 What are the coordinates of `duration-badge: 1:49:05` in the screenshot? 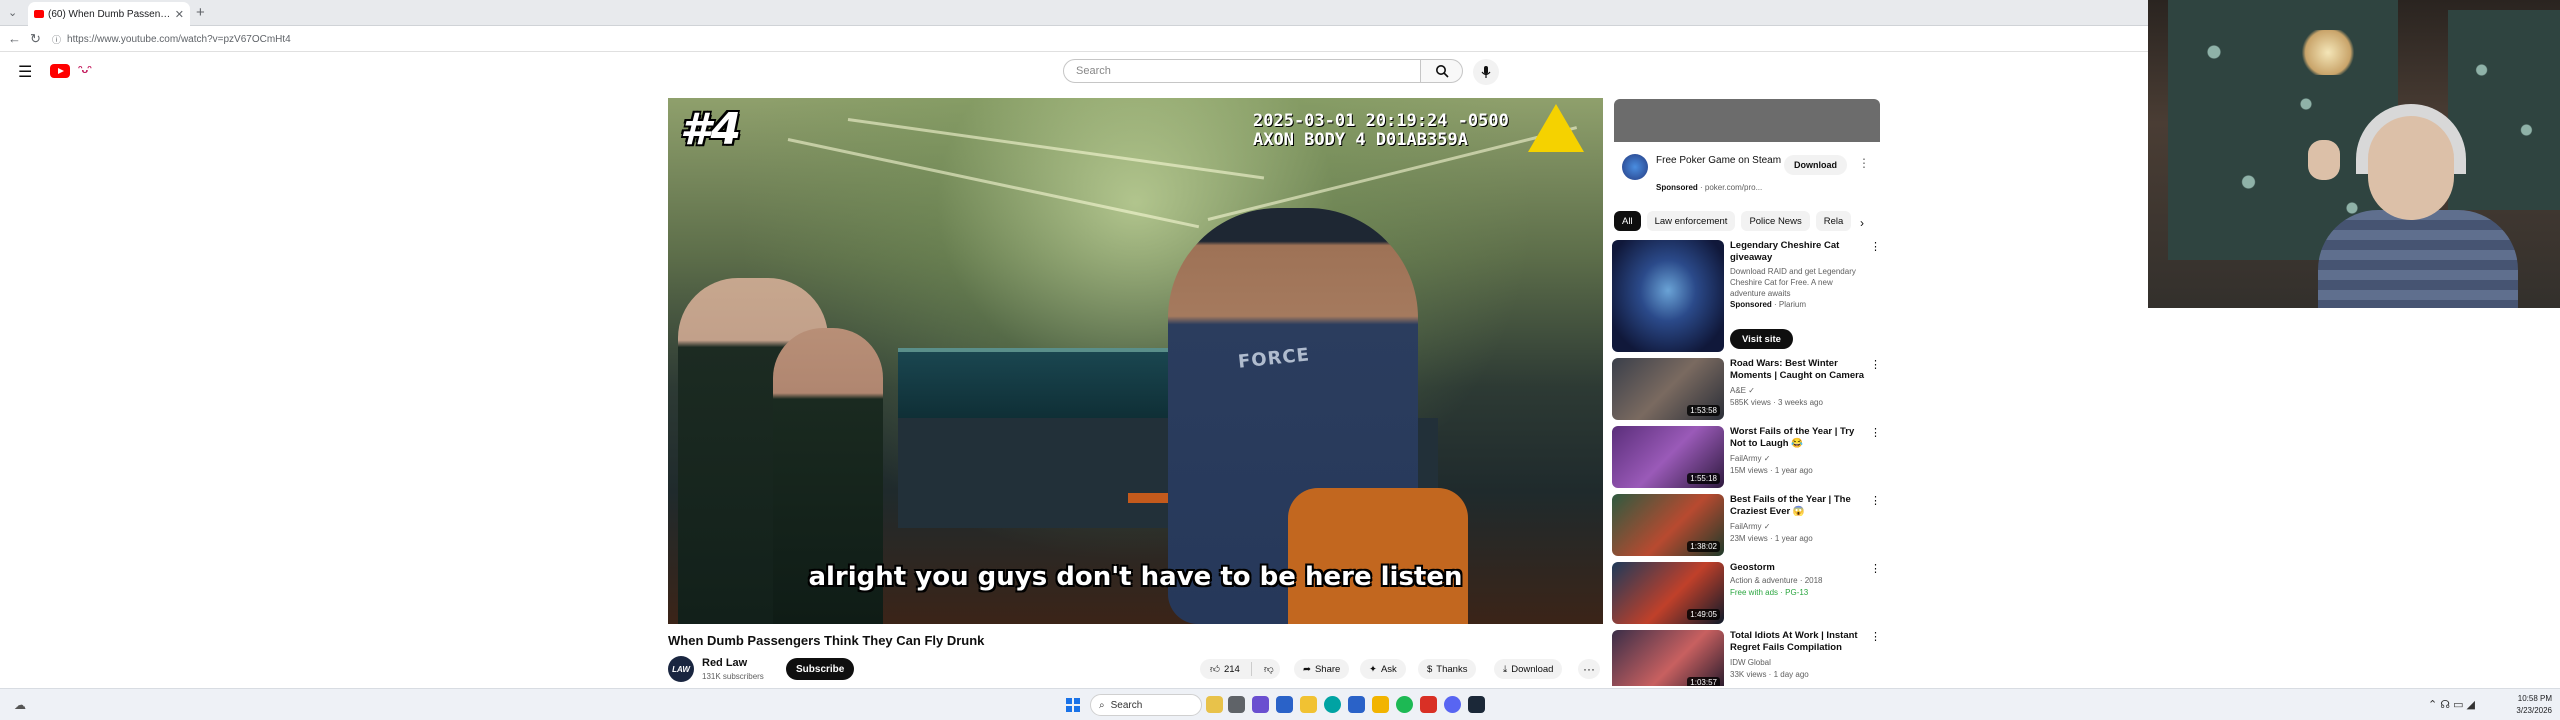 It's located at (1703, 614).